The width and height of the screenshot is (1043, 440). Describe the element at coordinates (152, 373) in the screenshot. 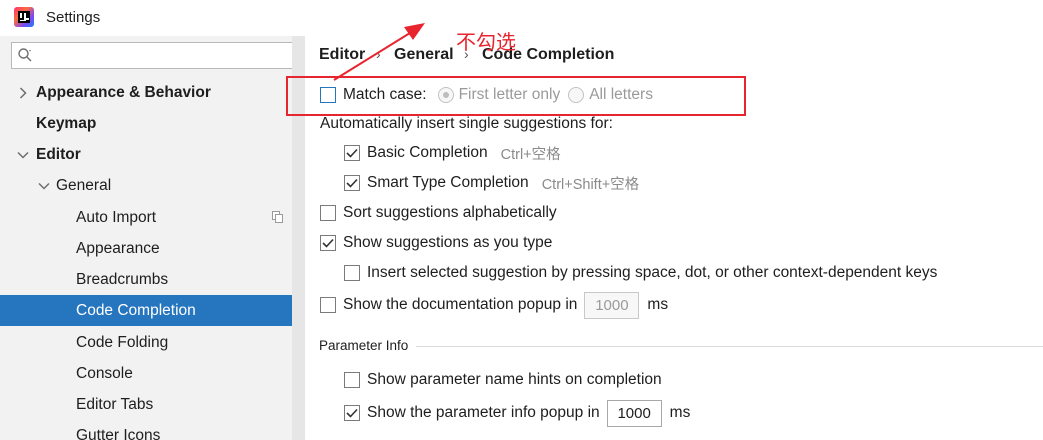

I see `sidebar-item-console: Console` at that location.